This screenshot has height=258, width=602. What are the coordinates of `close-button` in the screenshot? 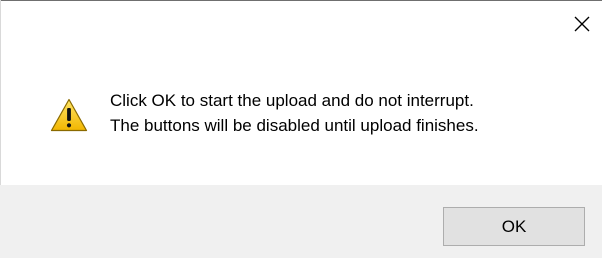 It's located at (582, 24).